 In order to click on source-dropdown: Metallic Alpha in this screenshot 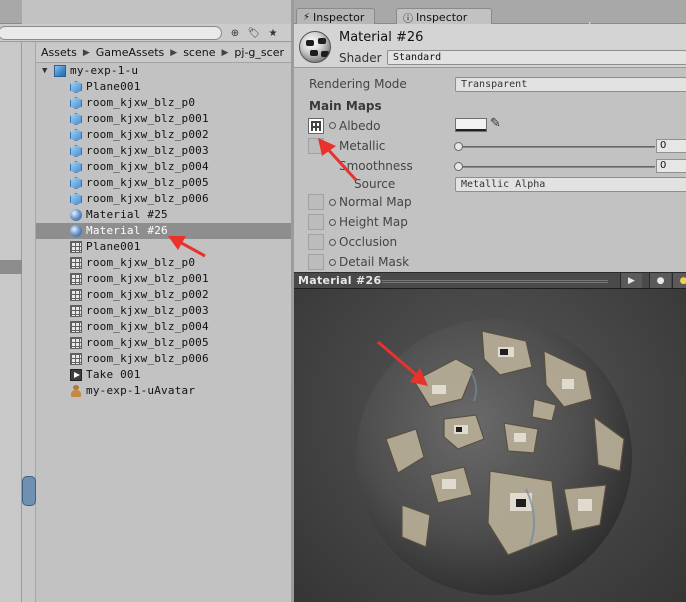, I will do `click(570, 184)`.